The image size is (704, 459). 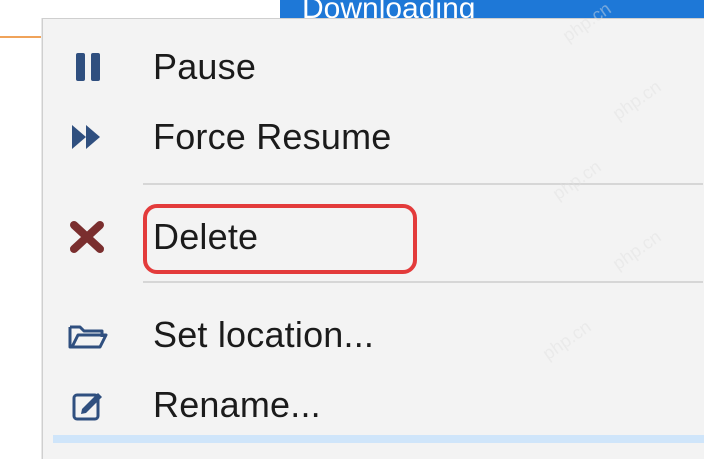 I want to click on background-left, so click(x=22, y=221).